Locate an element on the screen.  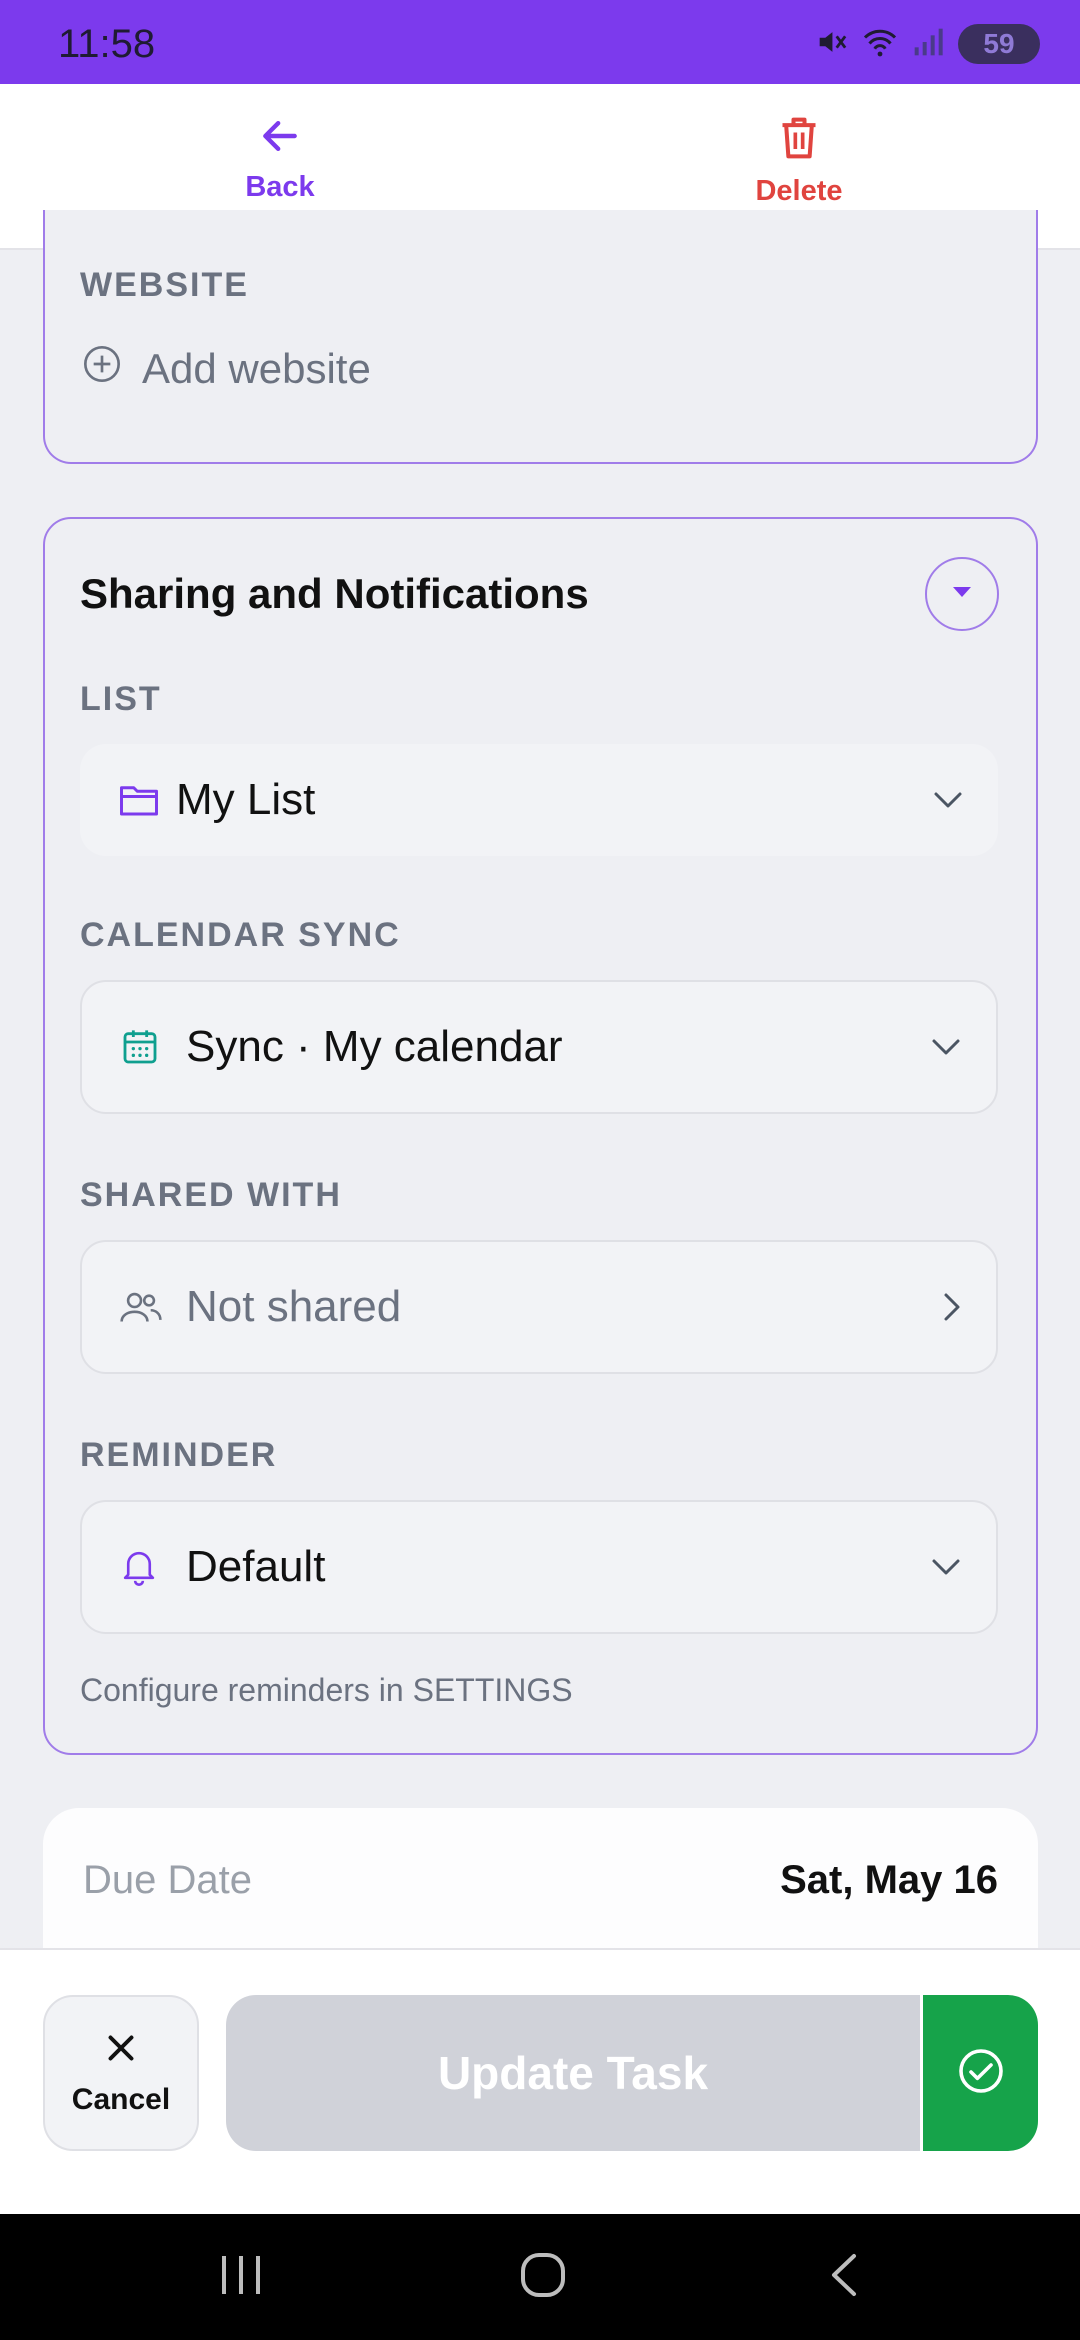
list-label: LIST is located at coordinates (121, 699).